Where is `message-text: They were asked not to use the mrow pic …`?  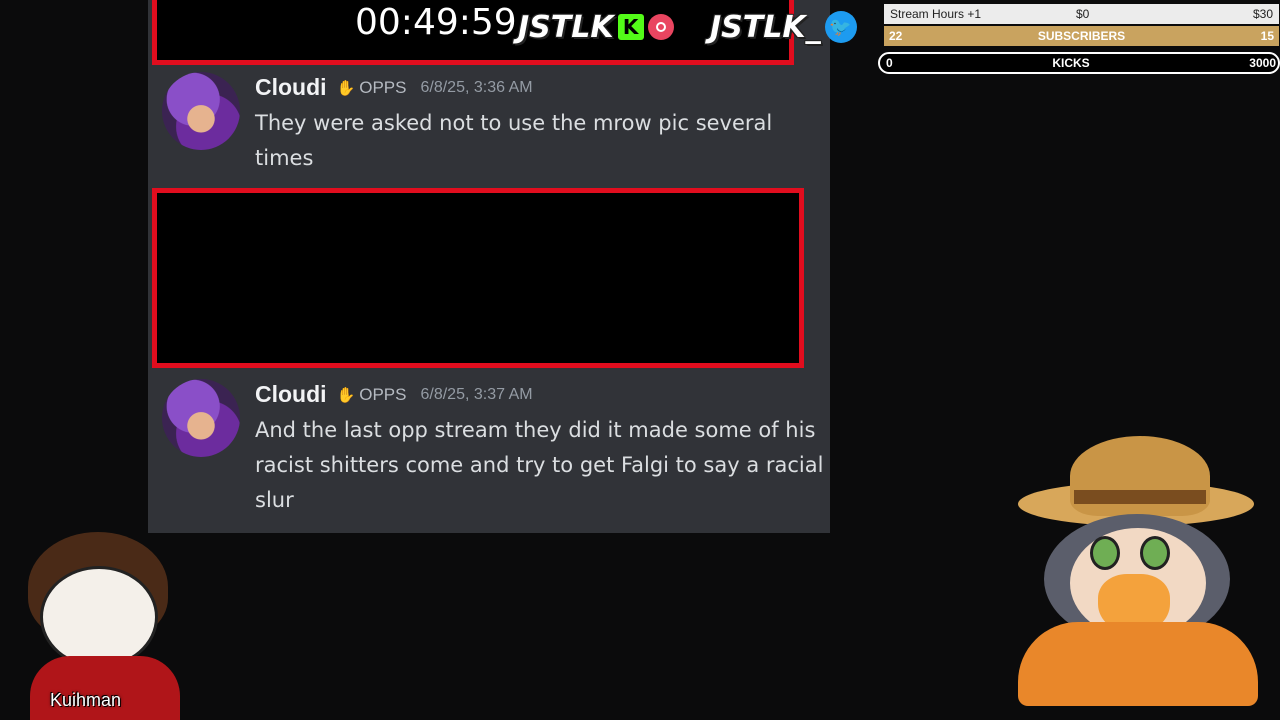 message-text: They were asked not to use the mrow pic … is located at coordinates (514, 140).